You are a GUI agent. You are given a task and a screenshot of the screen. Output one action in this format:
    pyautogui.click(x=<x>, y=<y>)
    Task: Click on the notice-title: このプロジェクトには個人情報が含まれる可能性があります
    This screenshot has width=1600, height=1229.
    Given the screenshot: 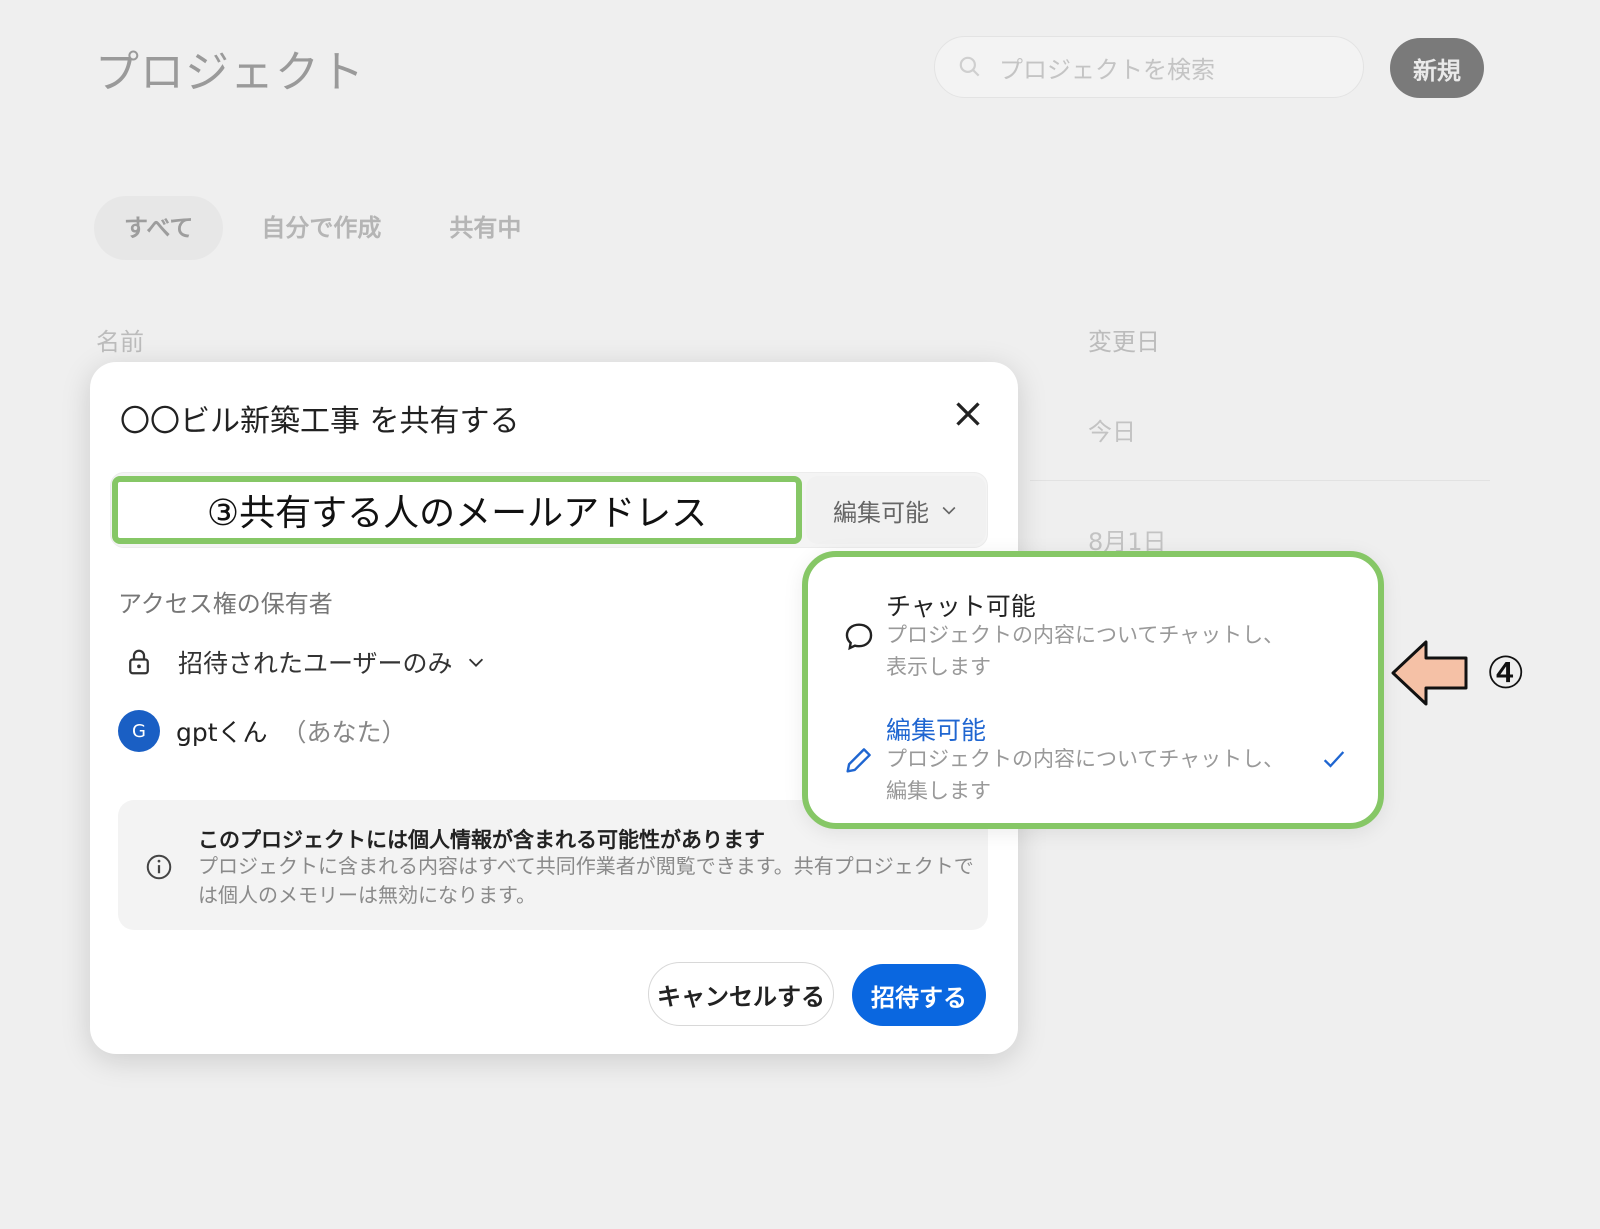 What is the action you would take?
    pyautogui.click(x=481, y=840)
    